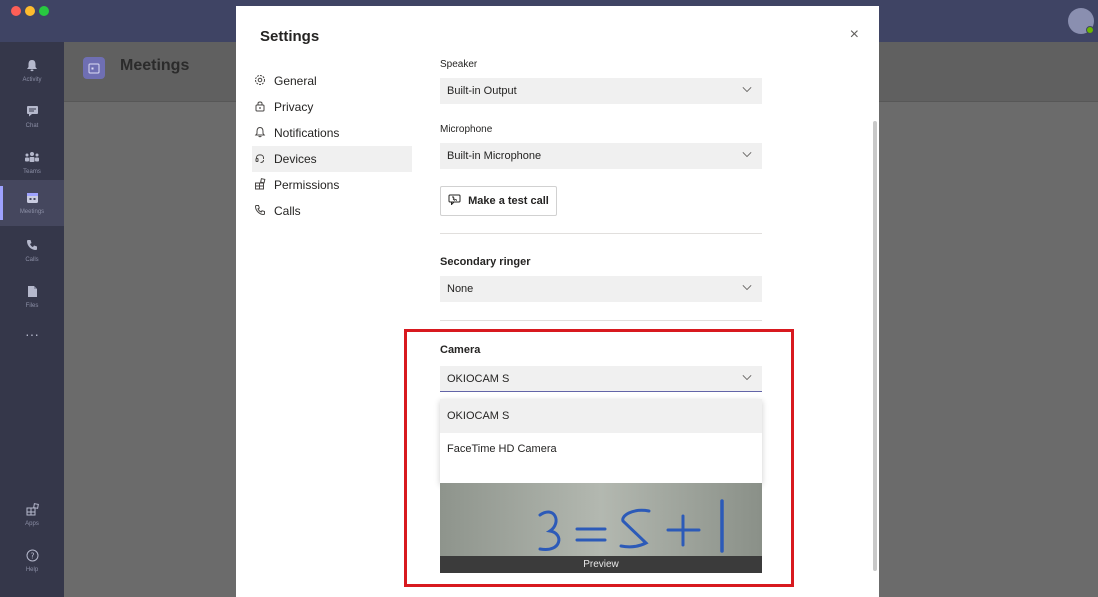 This screenshot has height=597, width=1098. What do you see at coordinates (32, 212) in the screenshot?
I see `rail-label: Meetings` at bounding box center [32, 212].